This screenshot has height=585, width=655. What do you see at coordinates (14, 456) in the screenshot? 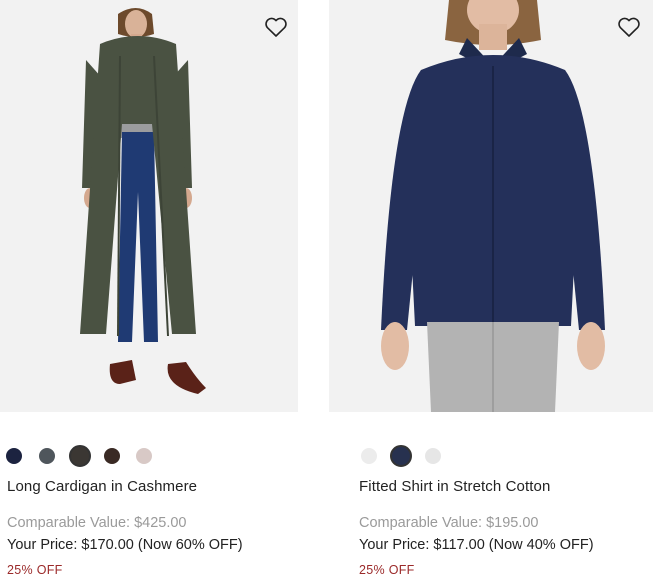
I see `swatch-navy` at bounding box center [14, 456].